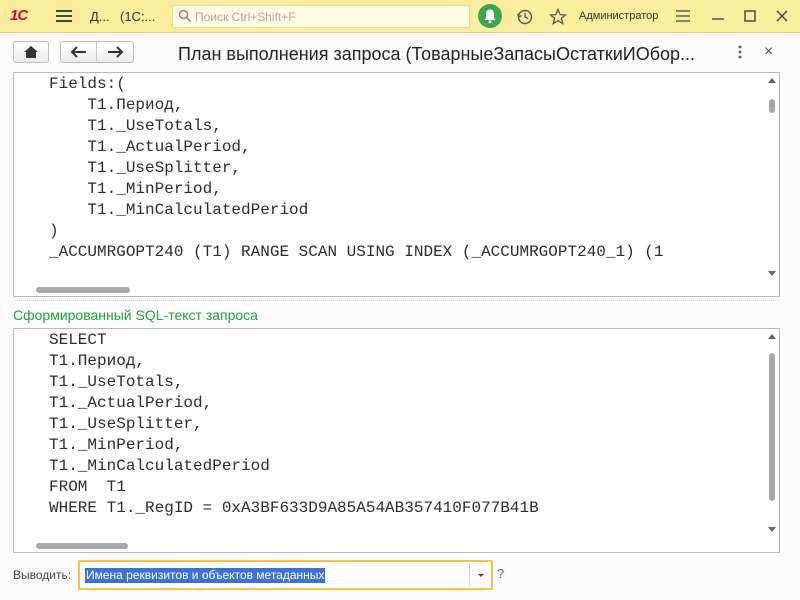 The height and width of the screenshot is (600, 800). I want to click on plan-horizontal-scrollbar, so click(396, 290).